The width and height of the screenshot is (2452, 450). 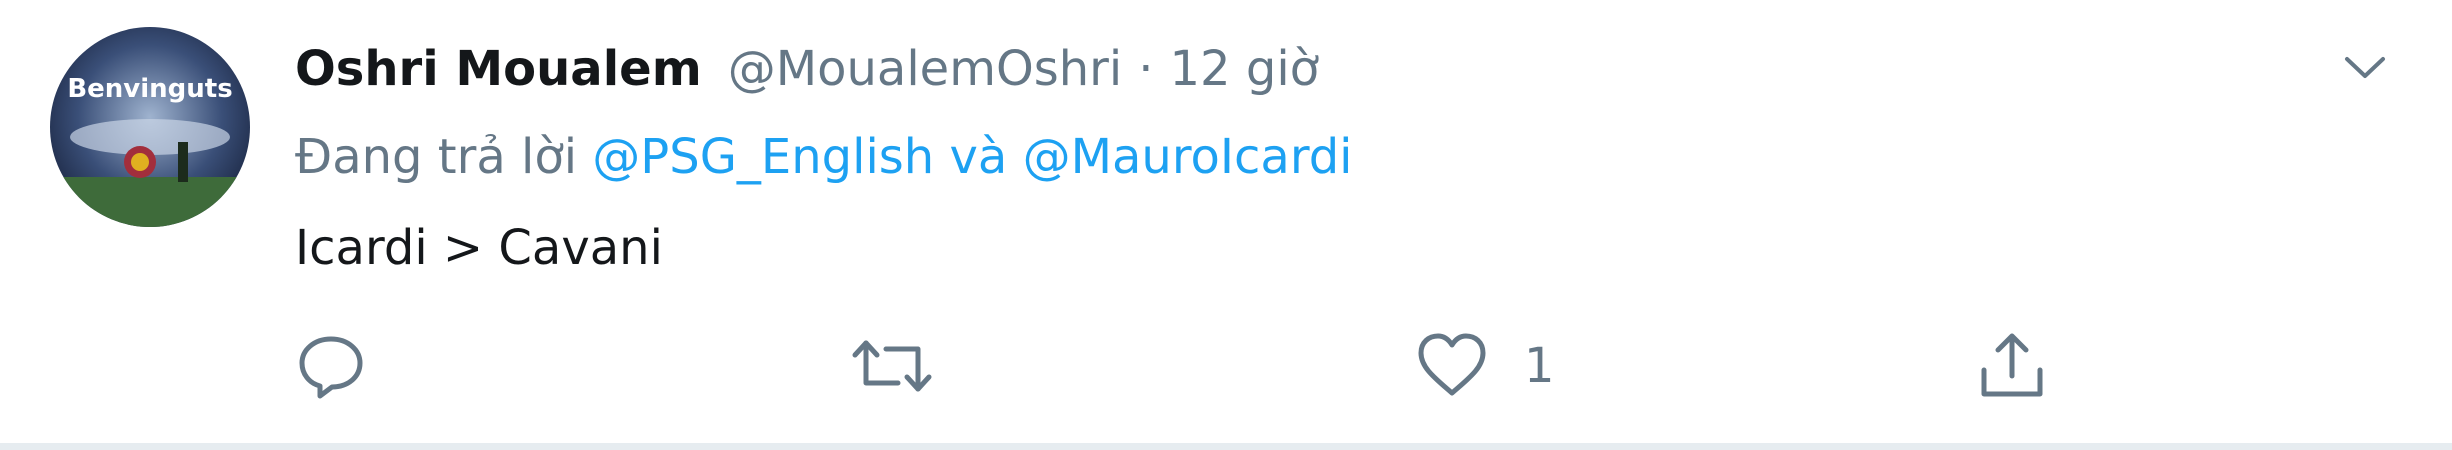 I want to click on reply-icon, so click(x=331, y=367).